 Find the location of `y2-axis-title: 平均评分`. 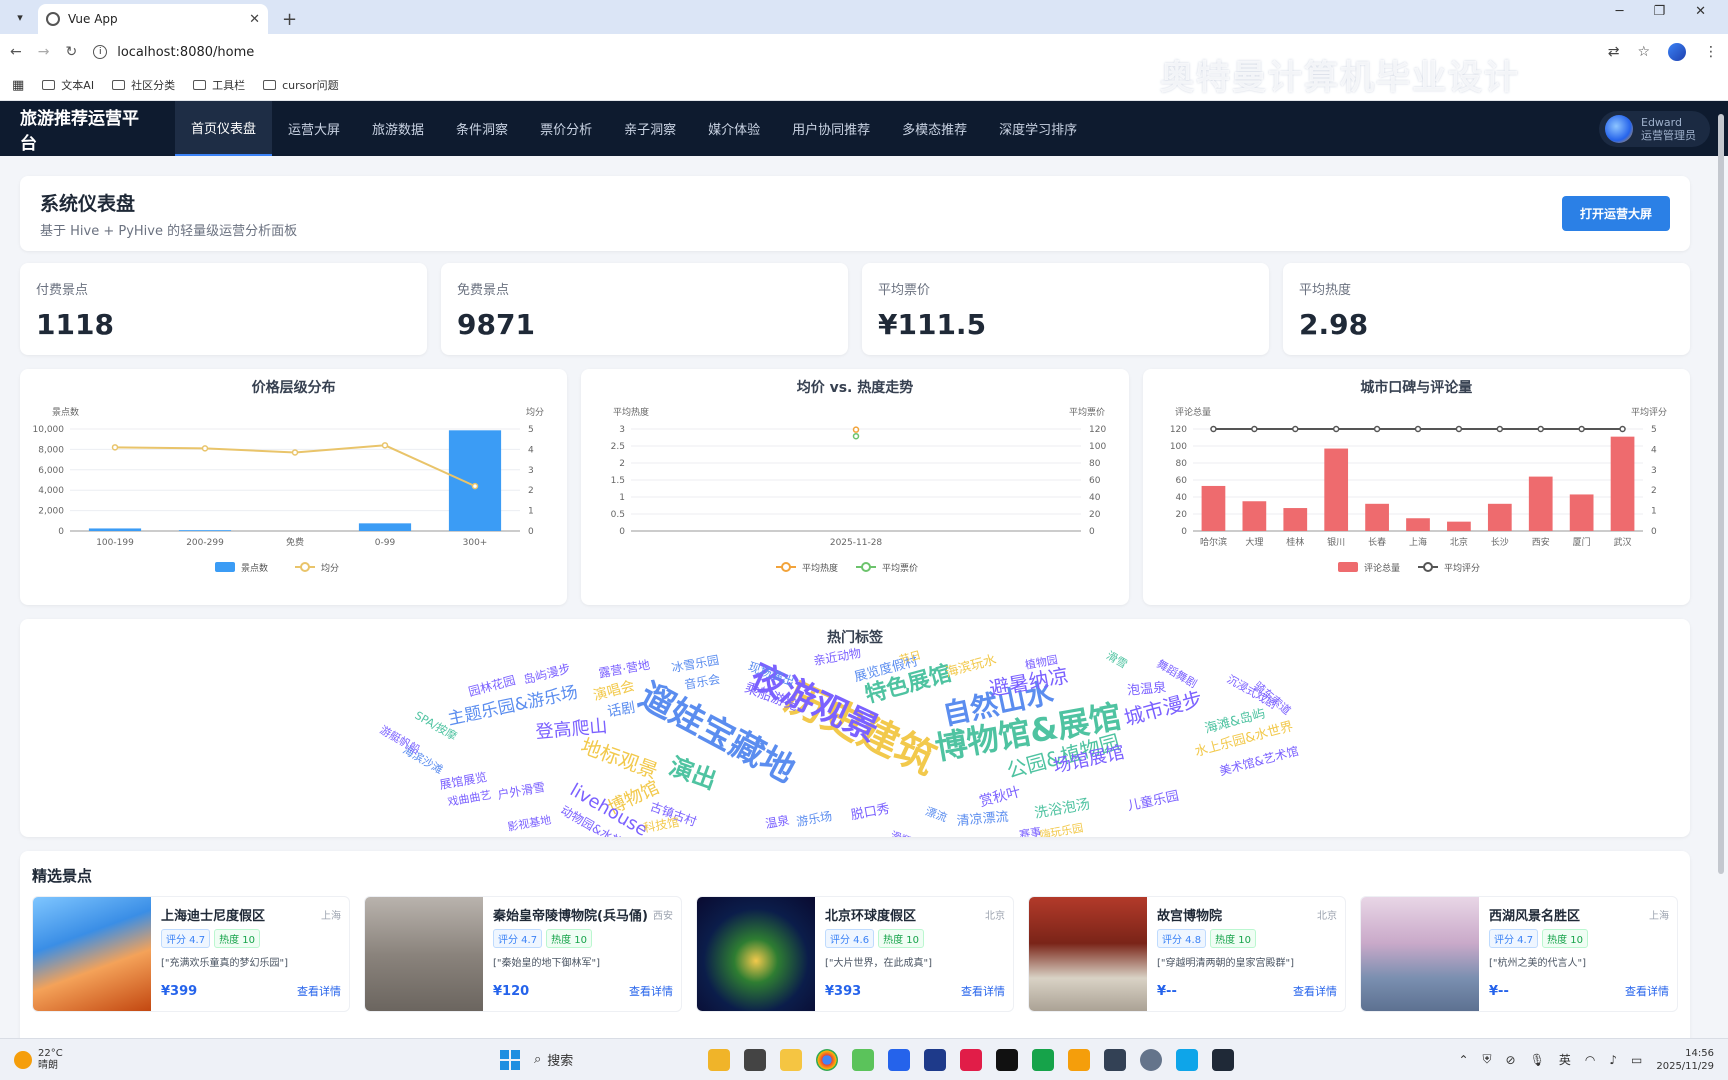

y2-axis-title: 平均评分 is located at coordinates (1649, 412).